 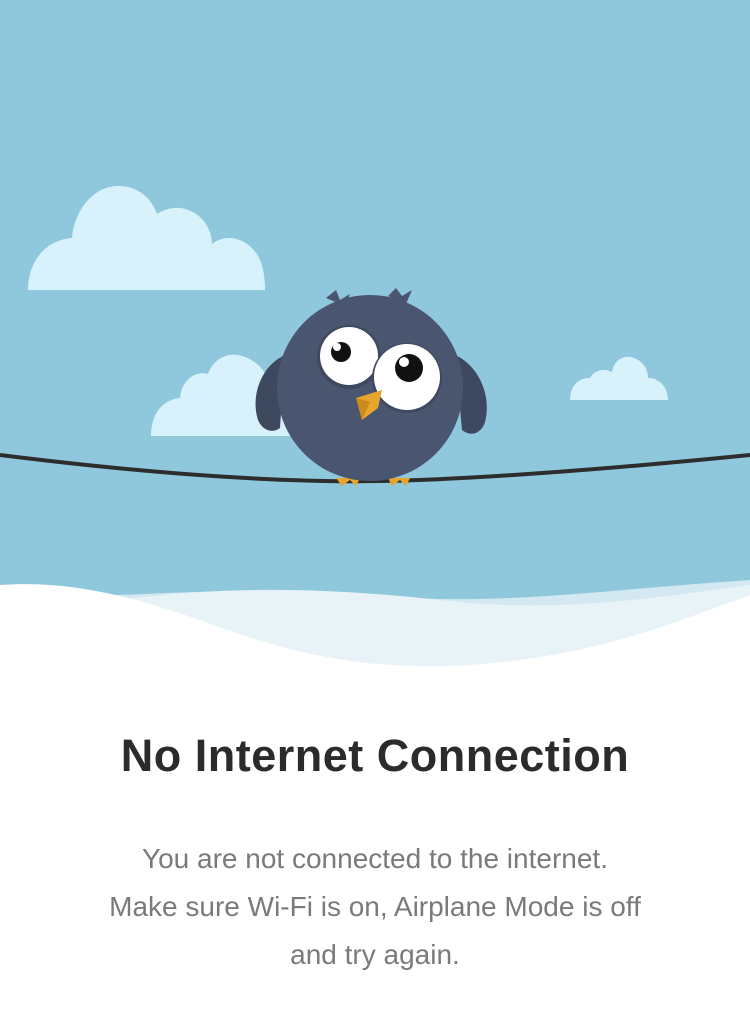 What do you see at coordinates (375, 755) in the screenshot?
I see `error-title: No Internet Connection` at bounding box center [375, 755].